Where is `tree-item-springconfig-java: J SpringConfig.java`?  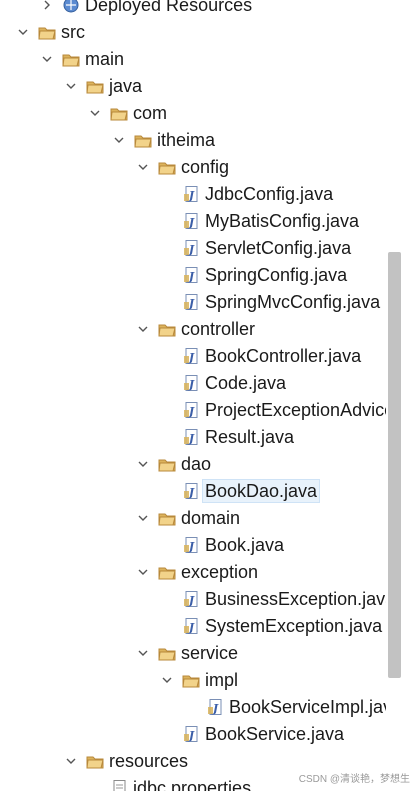 tree-item-springconfig-java: J SpringConfig.java is located at coordinates (193, 274).